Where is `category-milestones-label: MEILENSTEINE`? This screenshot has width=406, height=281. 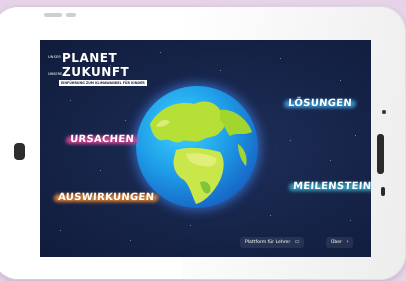
category-milestones-label: MEILENSTEINE is located at coordinates (331, 186).